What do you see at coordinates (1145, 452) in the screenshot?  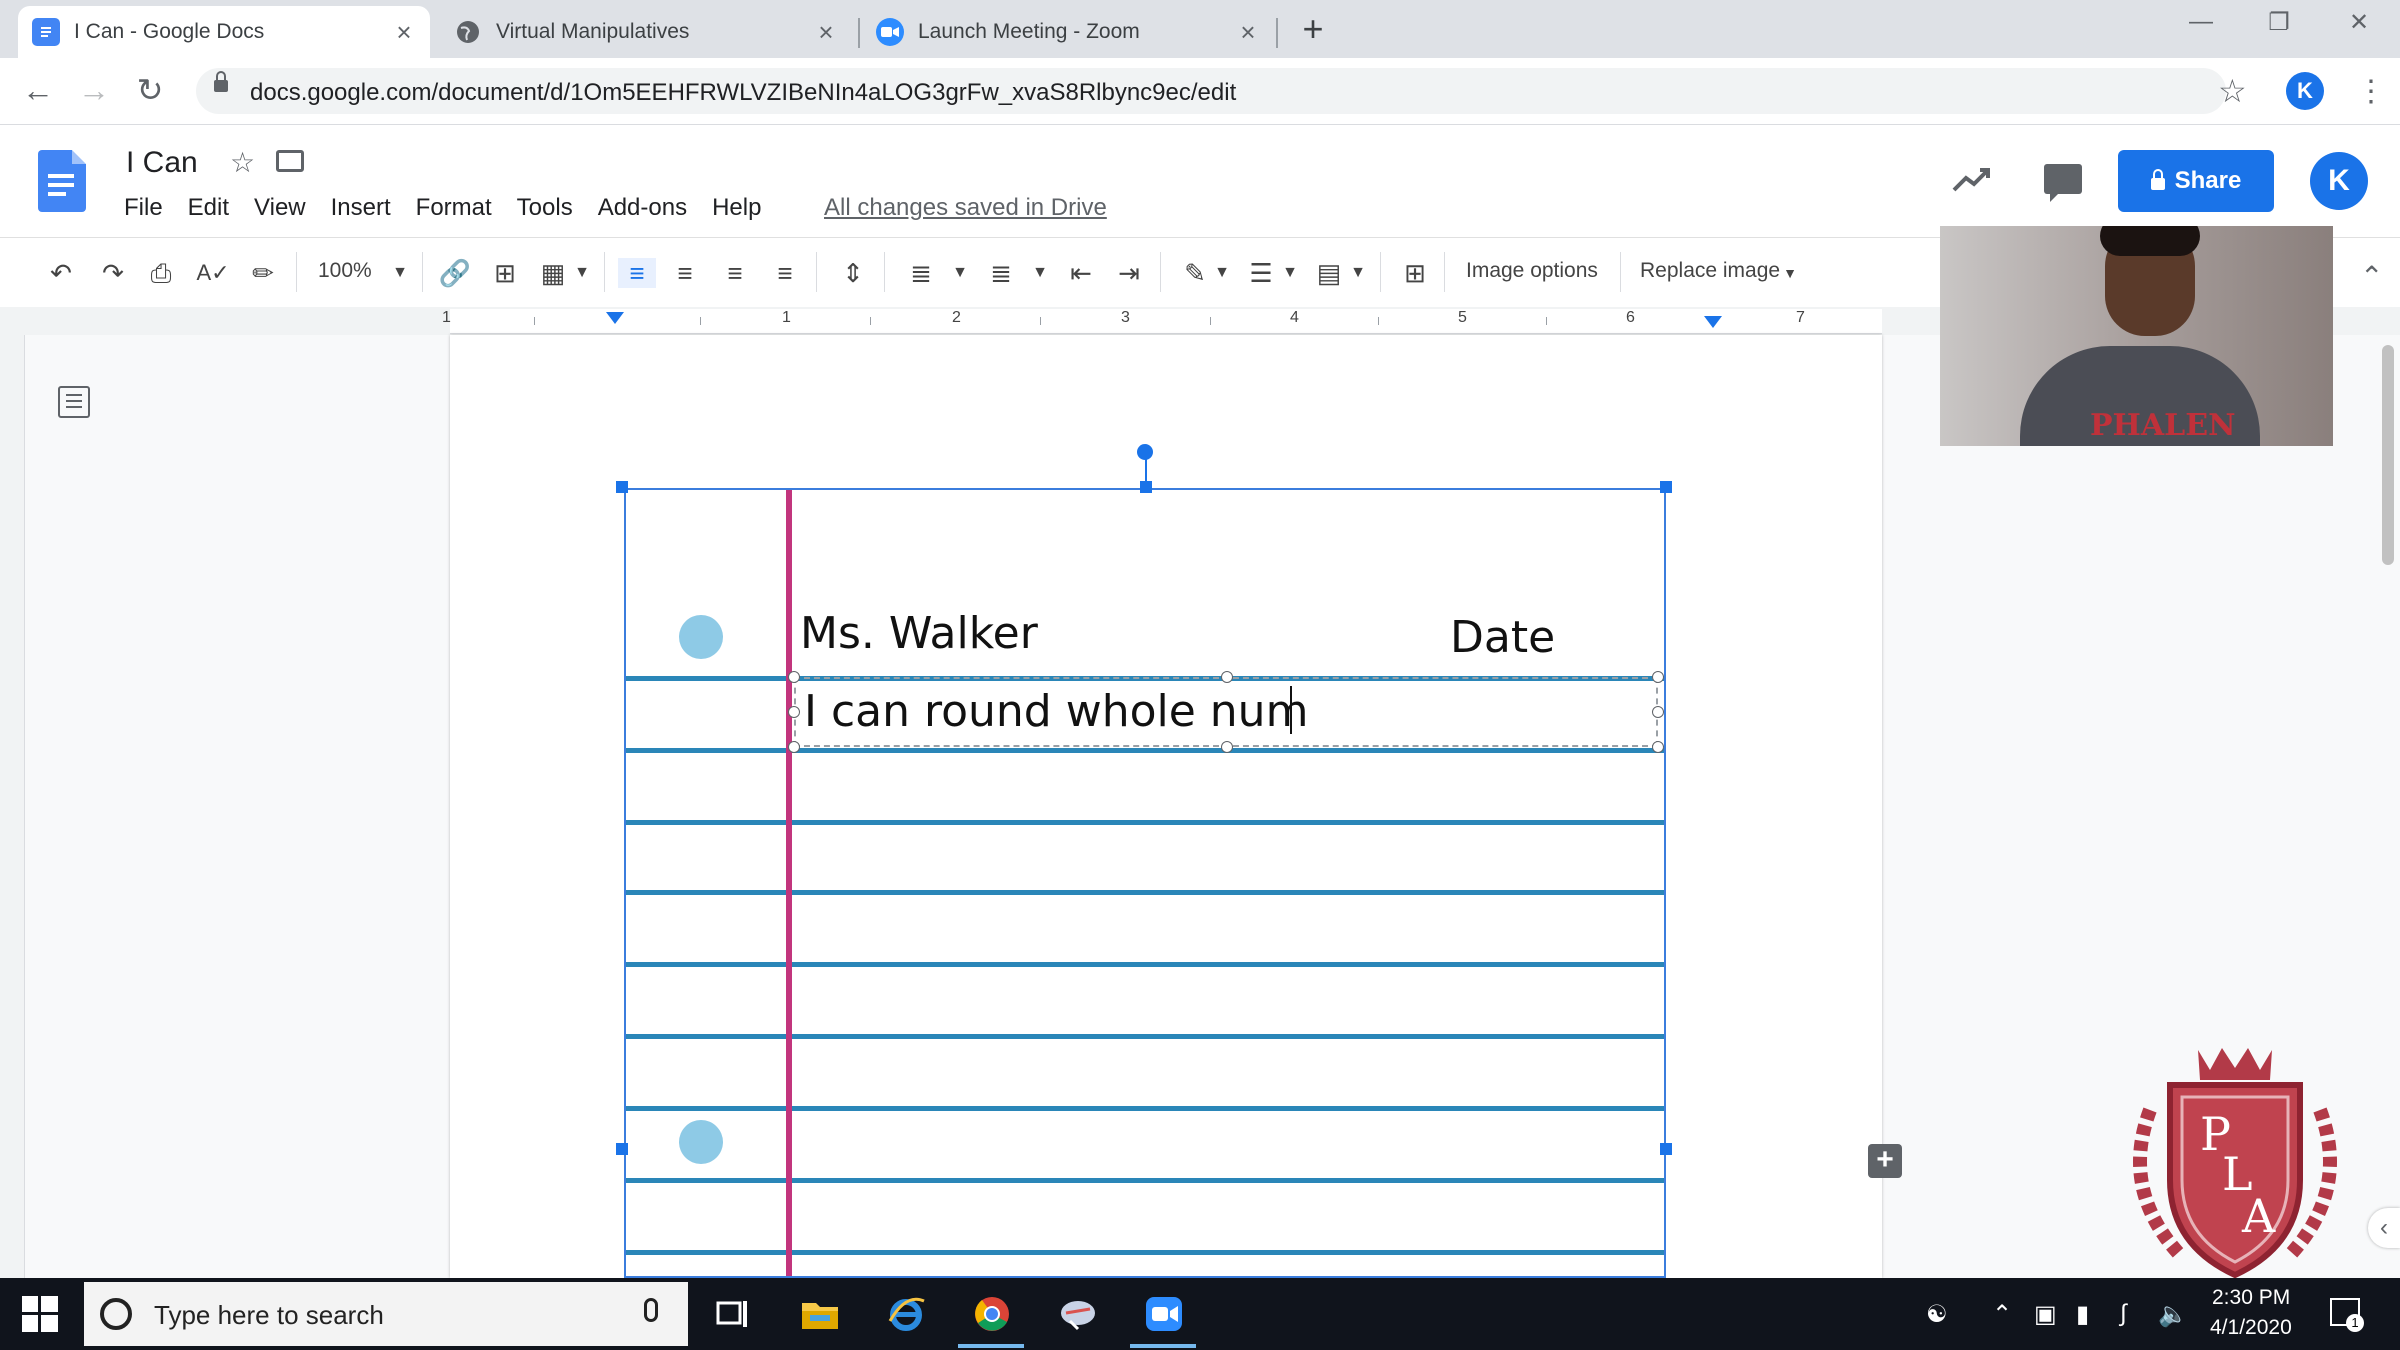 I see `rotate-handle` at bounding box center [1145, 452].